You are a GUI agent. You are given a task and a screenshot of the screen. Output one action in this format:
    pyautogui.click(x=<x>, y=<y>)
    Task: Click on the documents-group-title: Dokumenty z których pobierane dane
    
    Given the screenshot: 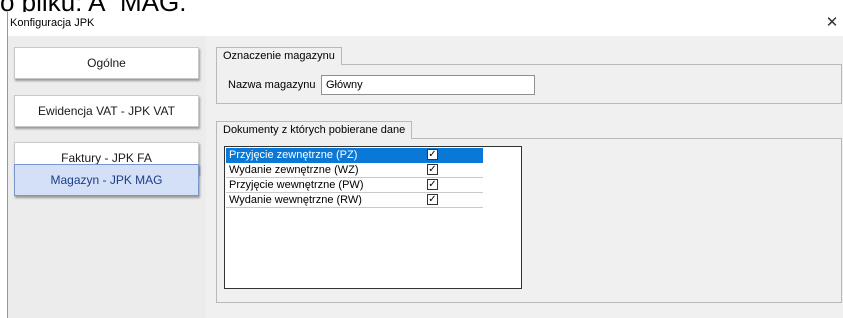 What is the action you would take?
    pyautogui.click(x=314, y=130)
    